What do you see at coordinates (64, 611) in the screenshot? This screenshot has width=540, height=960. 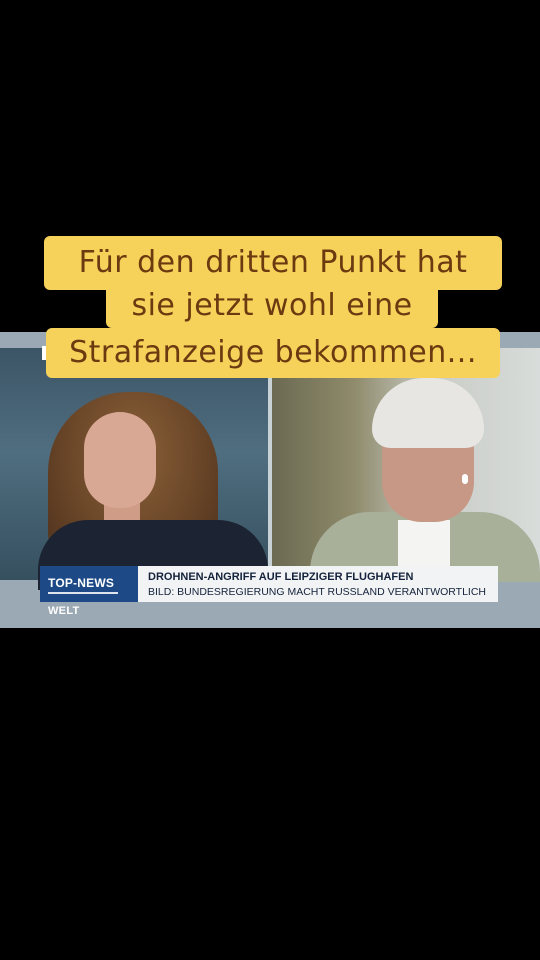 I see `channel-logo: WELT` at bounding box center [64, 611].